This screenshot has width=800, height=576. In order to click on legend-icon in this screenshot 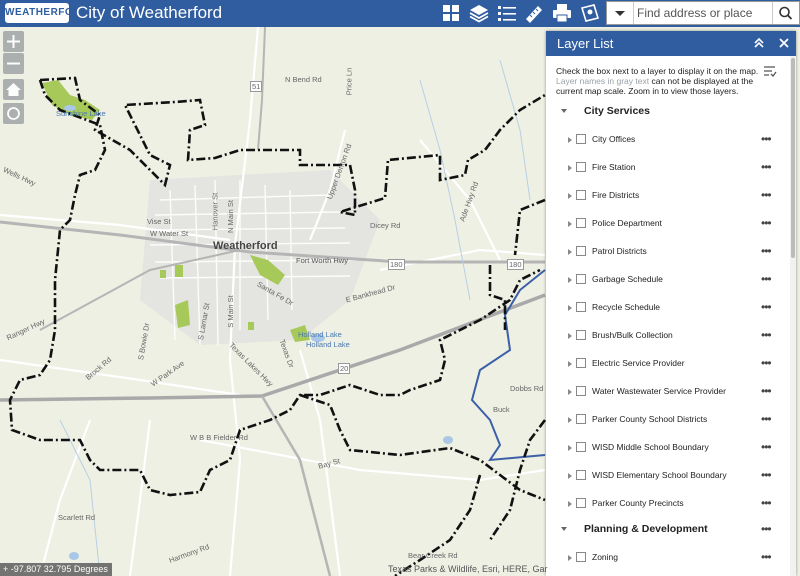, I will do `click(507, 13)`.